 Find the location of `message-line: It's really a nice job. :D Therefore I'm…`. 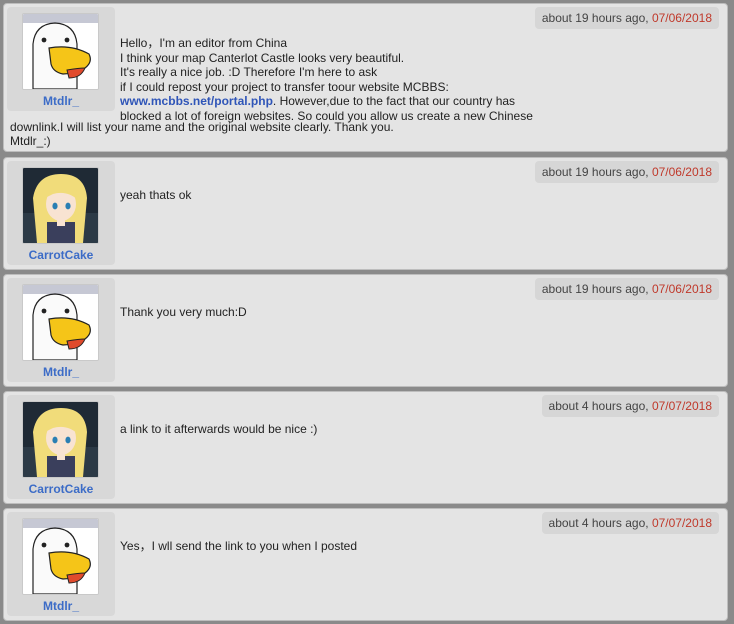

message-line: It's really a nice job. :D Therefore I'm… is located at coordinates (249, 72).